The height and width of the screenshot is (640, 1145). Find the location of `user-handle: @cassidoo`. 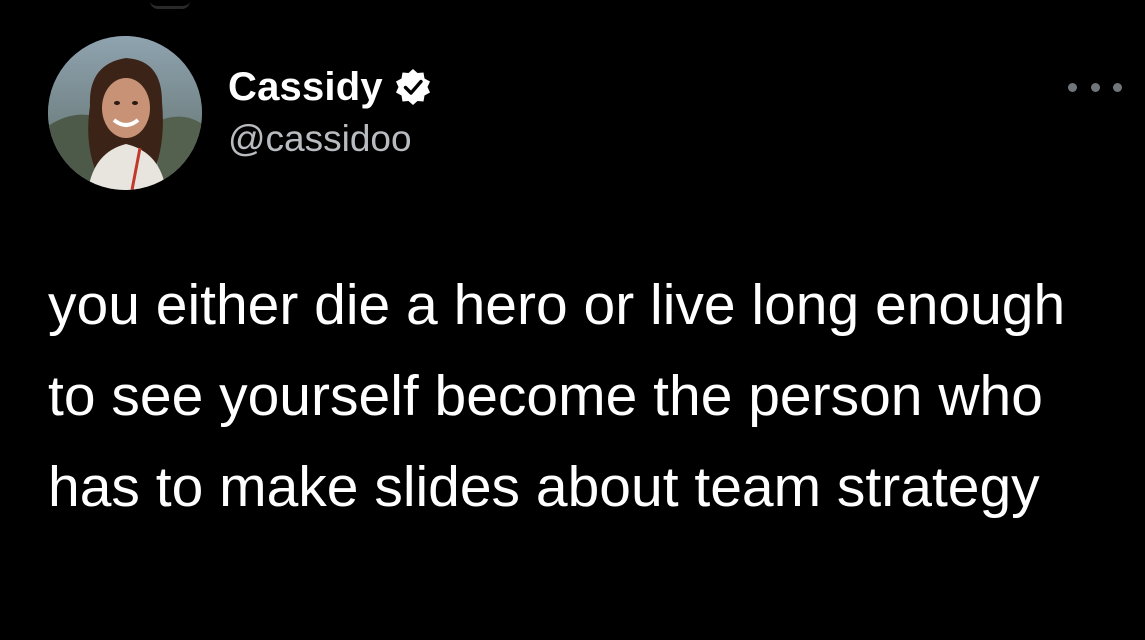

user-handle: @cassidoo is located at coordinates (320, 139).